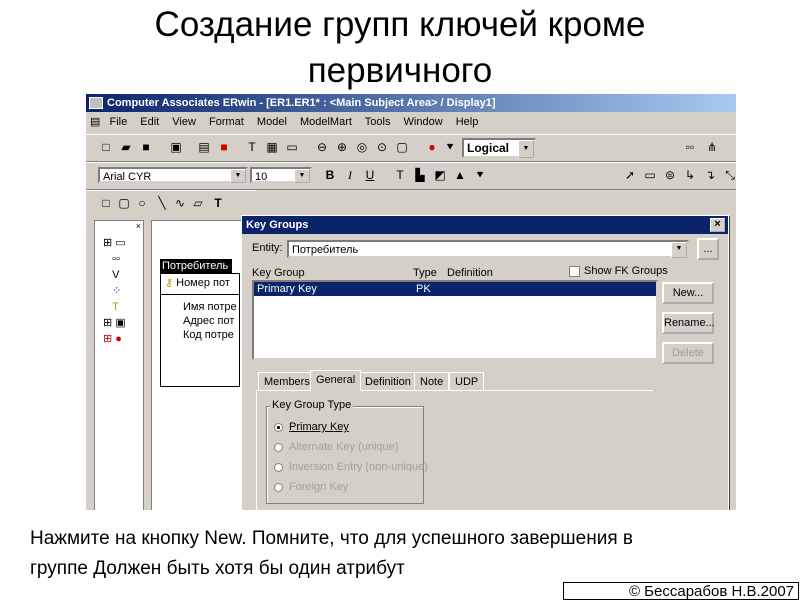  What do you see at coordinates (149, 122) in the screenshot?
I see `menu-edit: Edit` at bounding box center [149, 122].